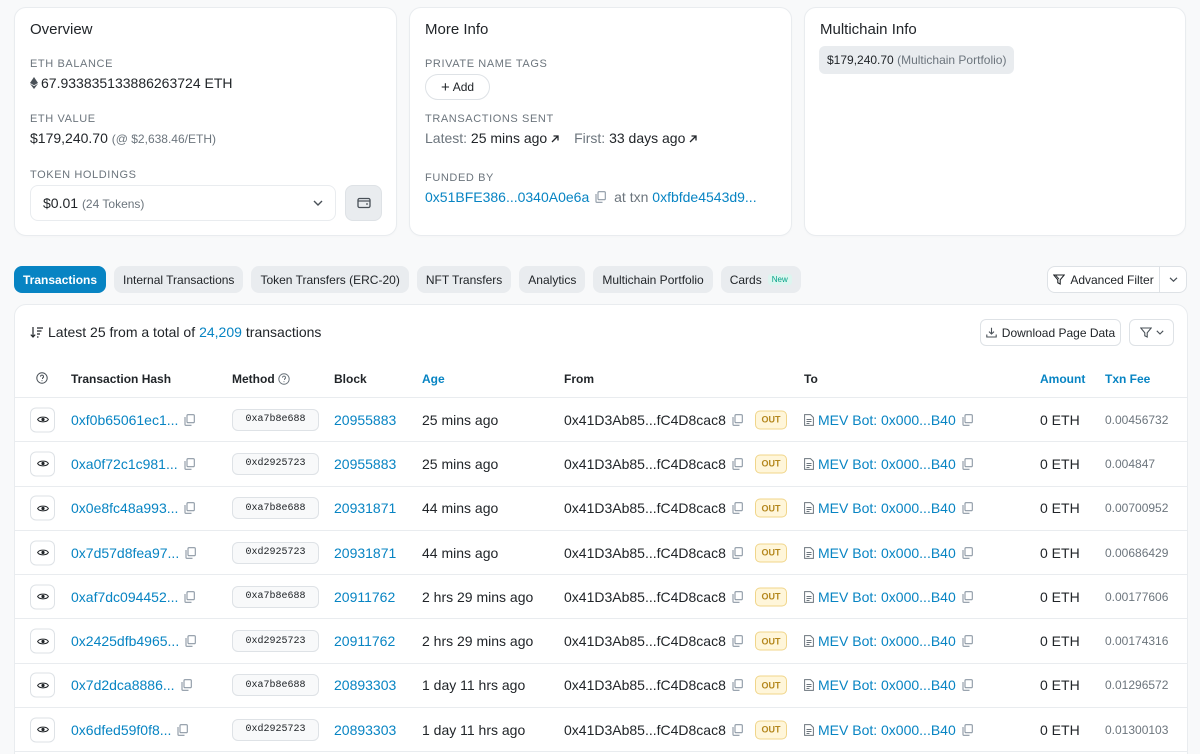  Describe the element at coordinates (515, 138) in the screenshot. I see `latest-tx-link: 25 mins ago` at that location.